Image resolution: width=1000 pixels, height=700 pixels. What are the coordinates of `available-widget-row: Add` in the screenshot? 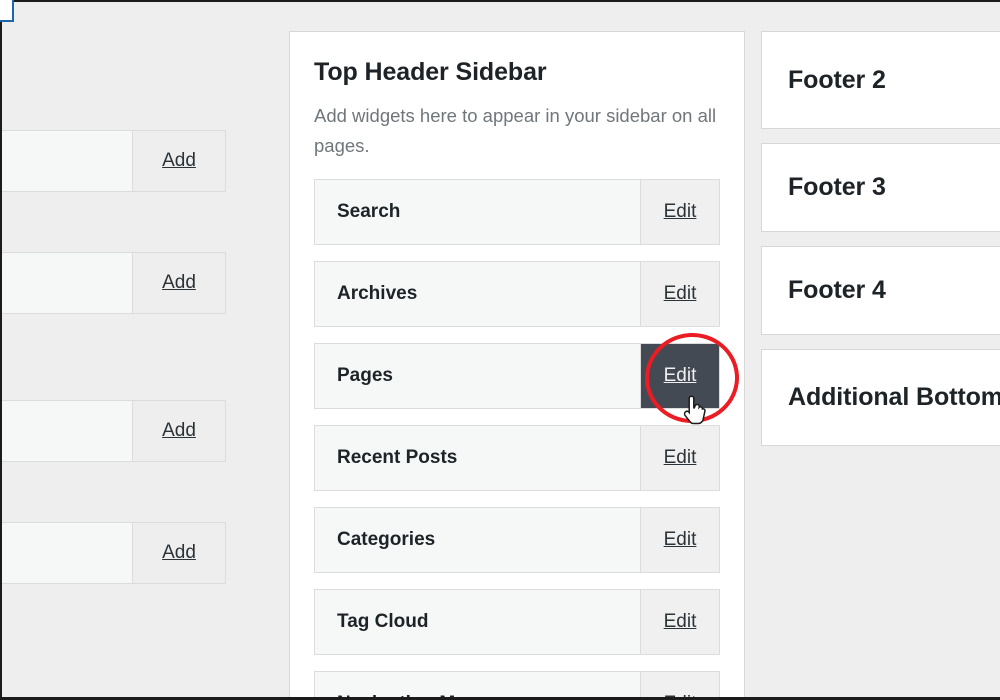 It's located at (113, 553).